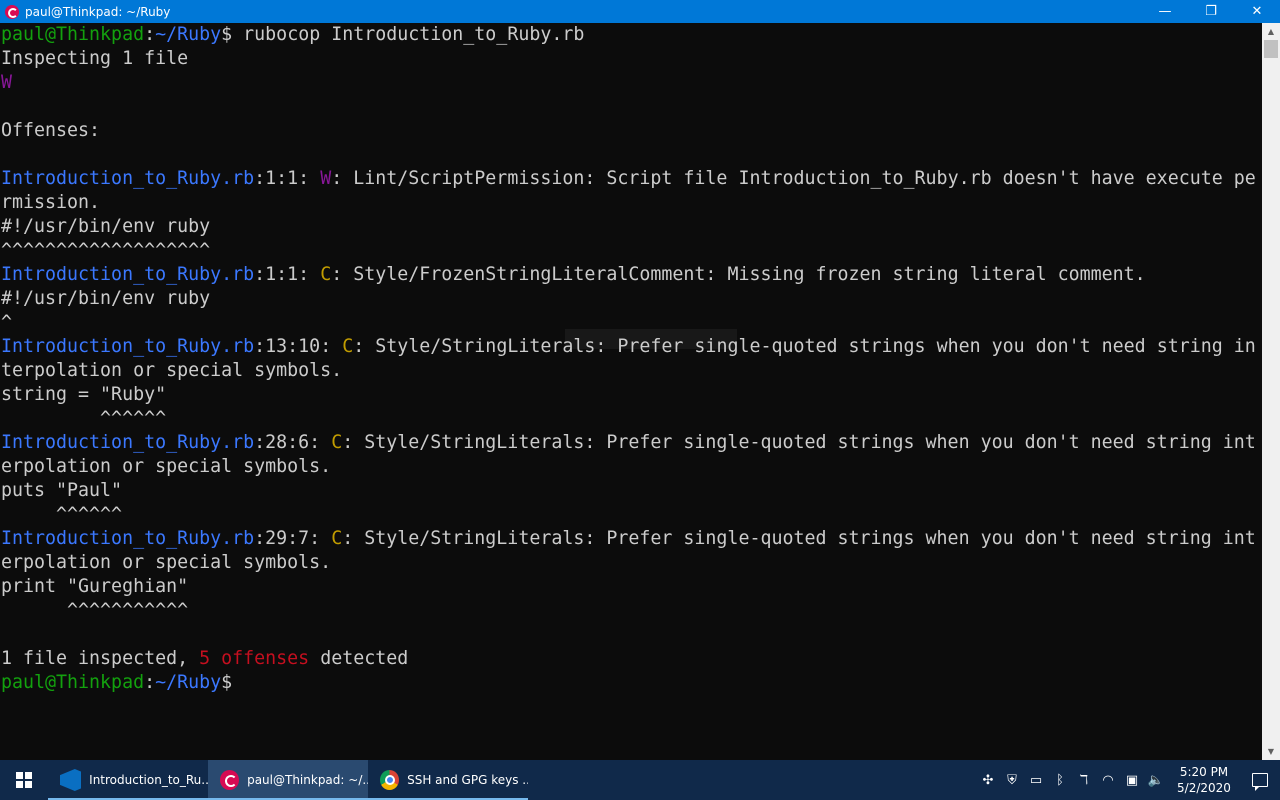 This screenshot has height=800, width=1280. I want to click on terminal-segment: ~/Ruby, so click(188, 682).